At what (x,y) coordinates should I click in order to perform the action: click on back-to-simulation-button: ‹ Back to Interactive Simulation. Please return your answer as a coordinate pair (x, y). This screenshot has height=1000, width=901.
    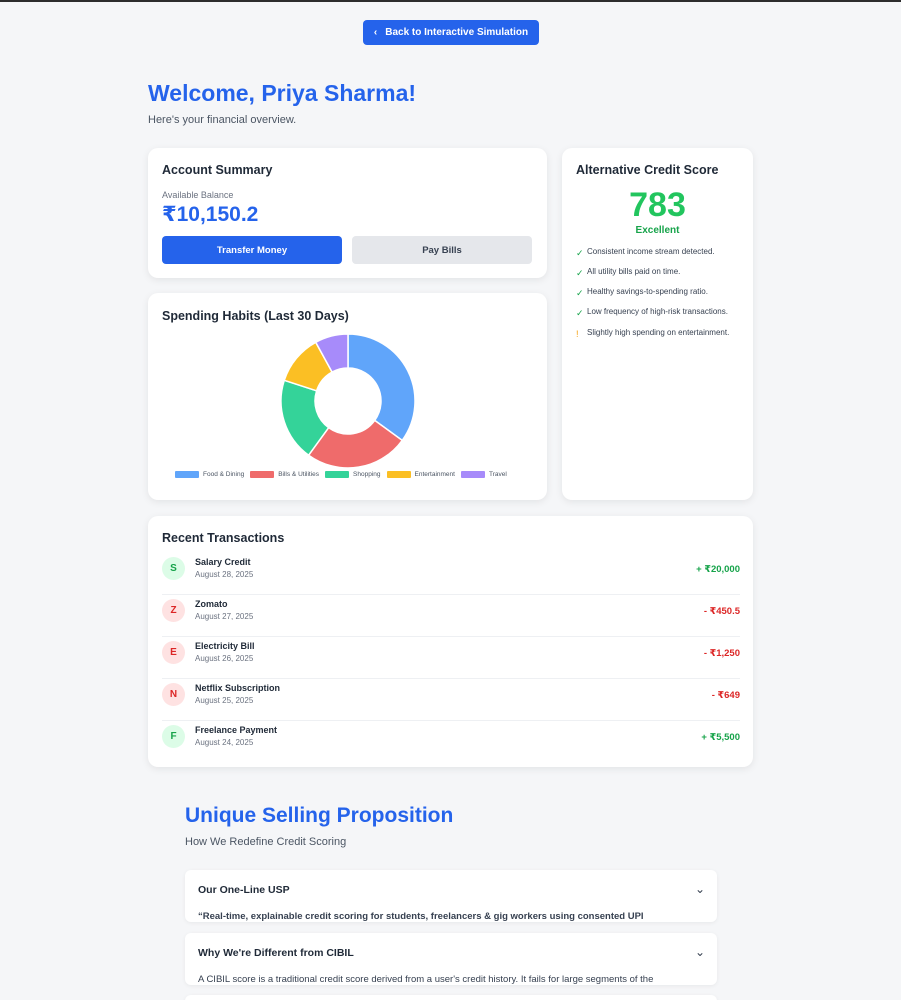
    Looking at the image, I should click on (451, 32).